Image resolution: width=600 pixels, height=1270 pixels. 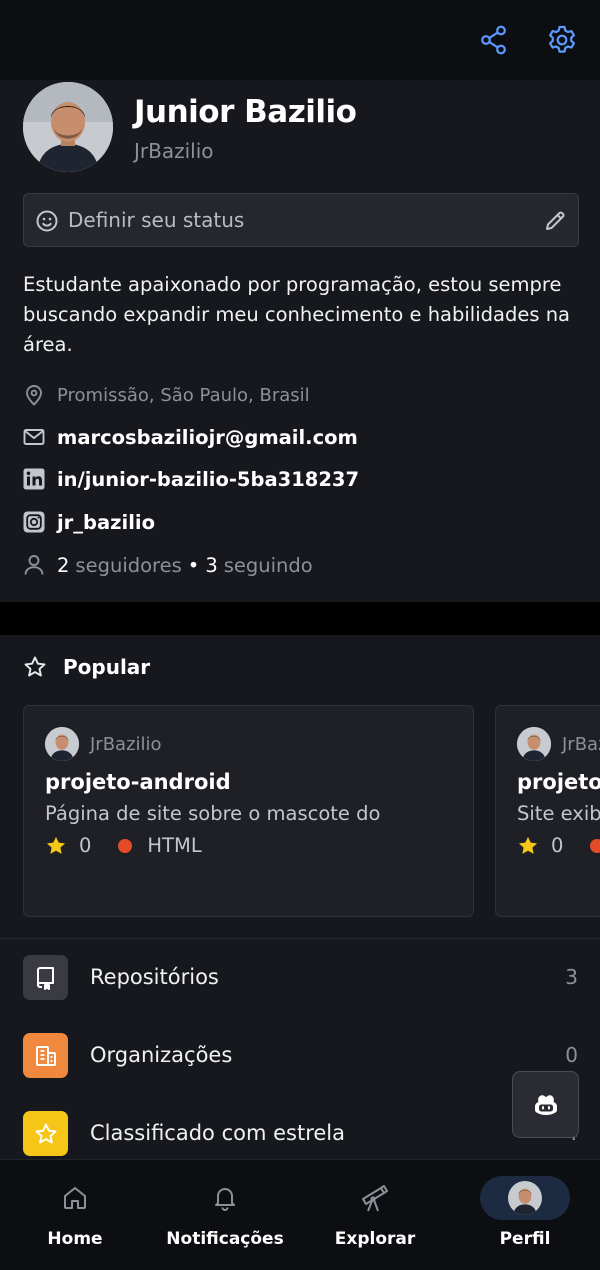 What do you see at coordinates (161, 1055) in the screenshot?
I see `menu-label: Organizações` at bounding box center [161, 1055].